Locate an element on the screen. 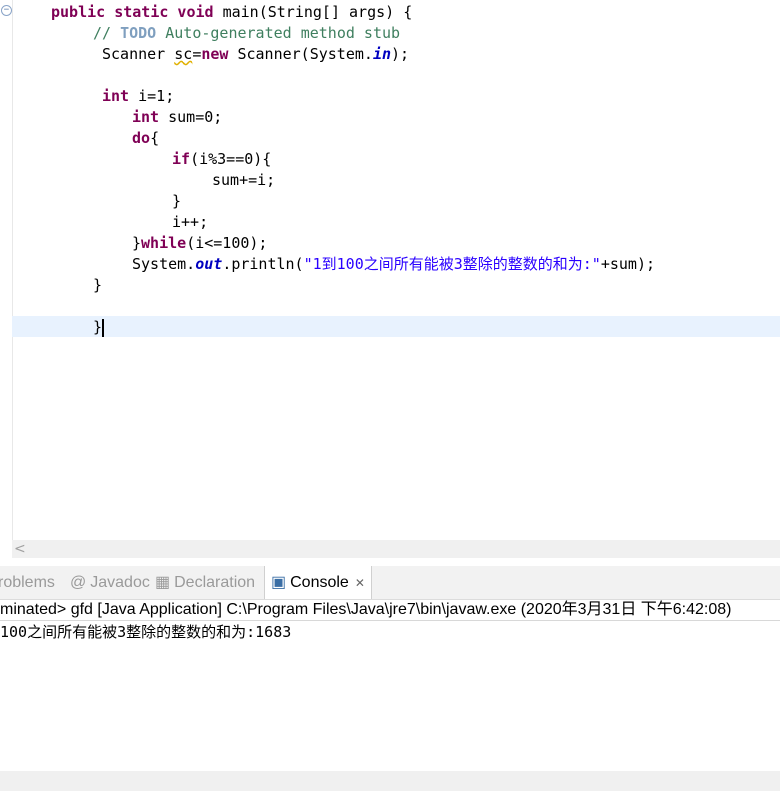 The image size is (780, 791). text-caret is located at coordinates (103, 327).